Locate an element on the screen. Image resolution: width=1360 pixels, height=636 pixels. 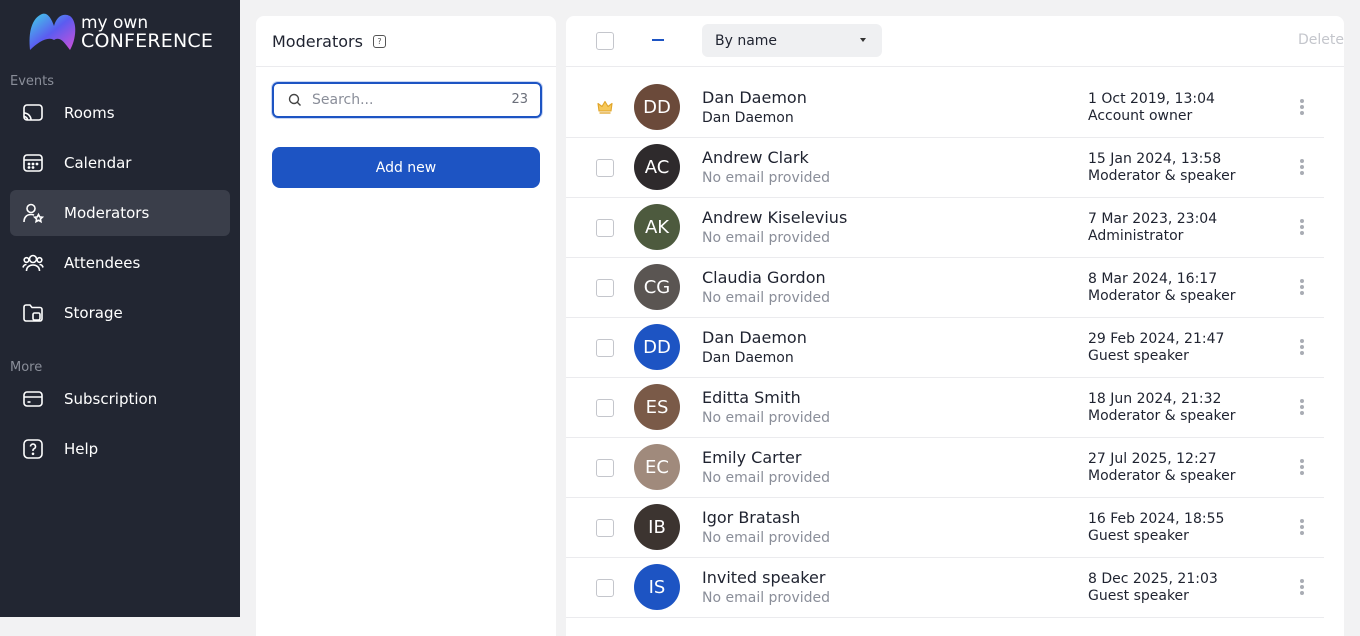
row-role: Account owner is located at coordinates (1140, 116).